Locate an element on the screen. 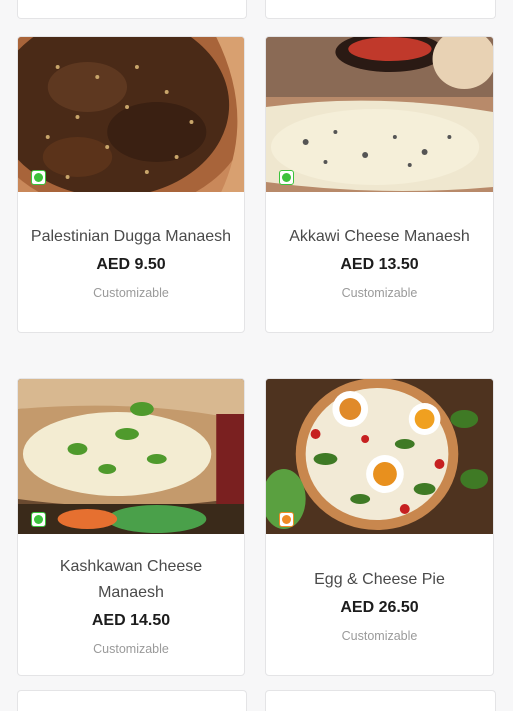  item-price: AED 9.50 is located at coordinates (131, 264).